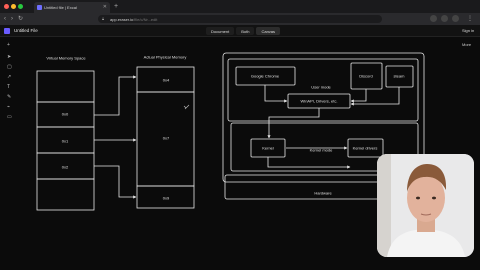  I want to click on view-mode-switch: Document Both Canvas, so click(243, 31).